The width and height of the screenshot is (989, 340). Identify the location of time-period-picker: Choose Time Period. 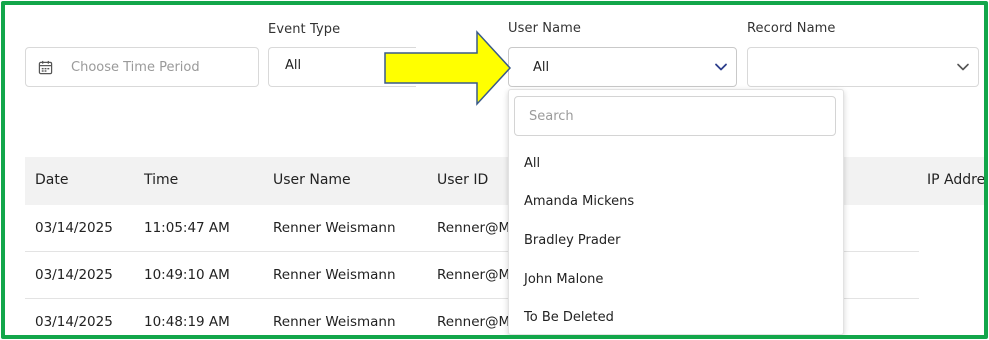
(142, 67).